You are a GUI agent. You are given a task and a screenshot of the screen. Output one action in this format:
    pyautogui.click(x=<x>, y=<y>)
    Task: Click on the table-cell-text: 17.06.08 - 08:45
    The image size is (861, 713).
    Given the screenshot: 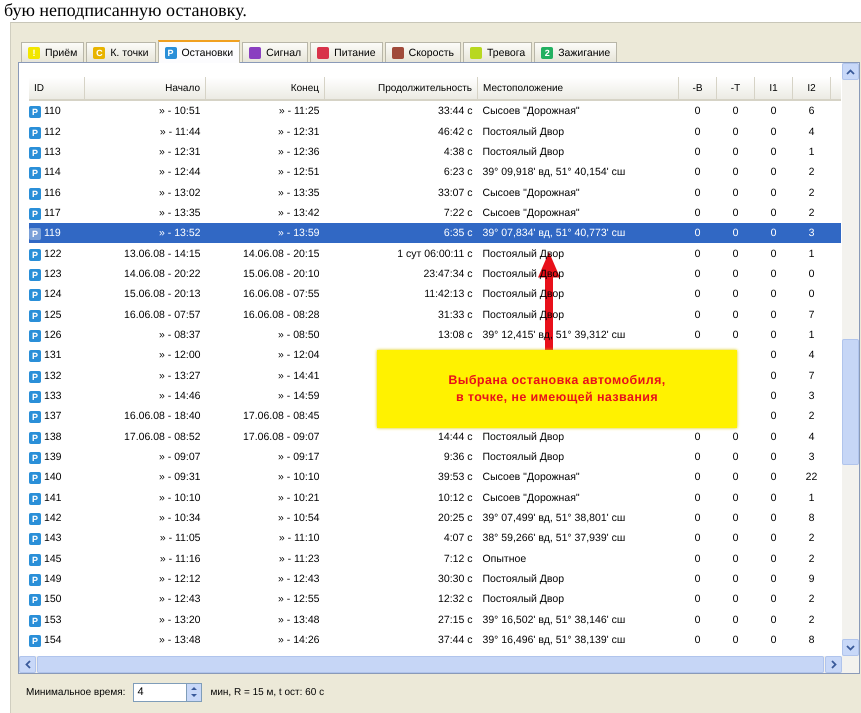 What is the action you would take?
    pyautogui.click(x=281, y=416)
    